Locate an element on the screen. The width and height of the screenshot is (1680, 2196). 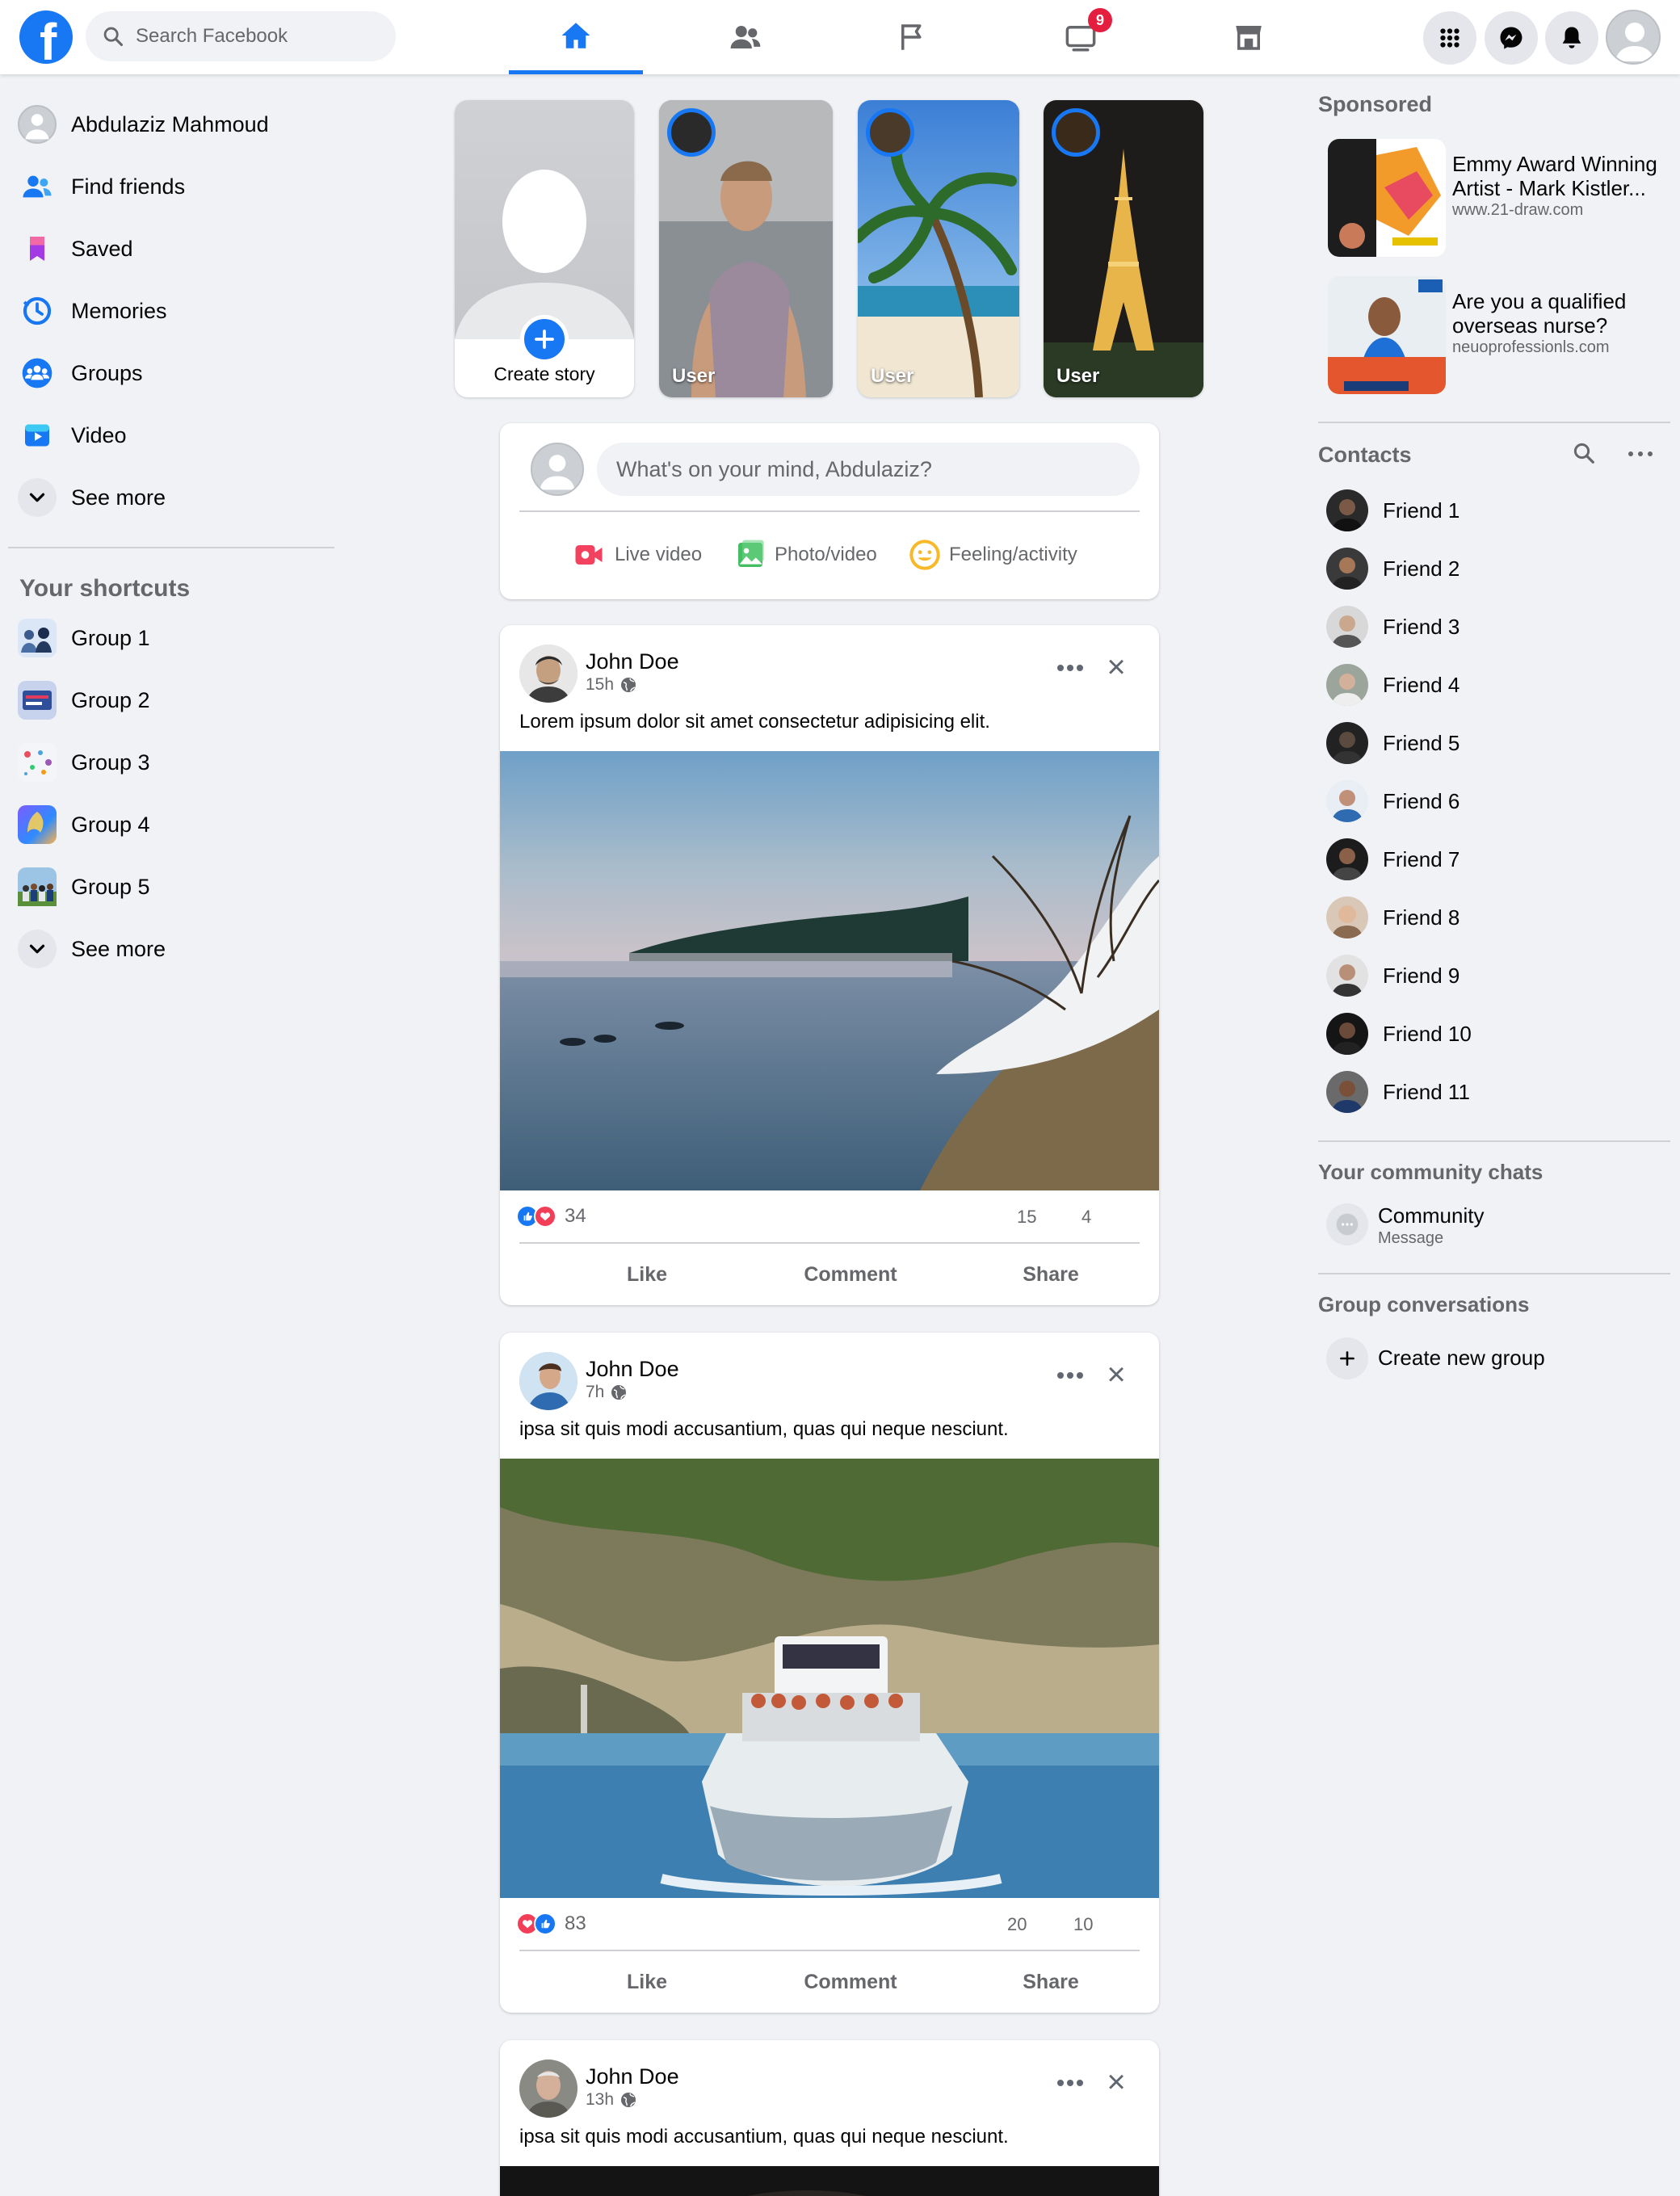
globe-icon is located at coordinates (629, 685).